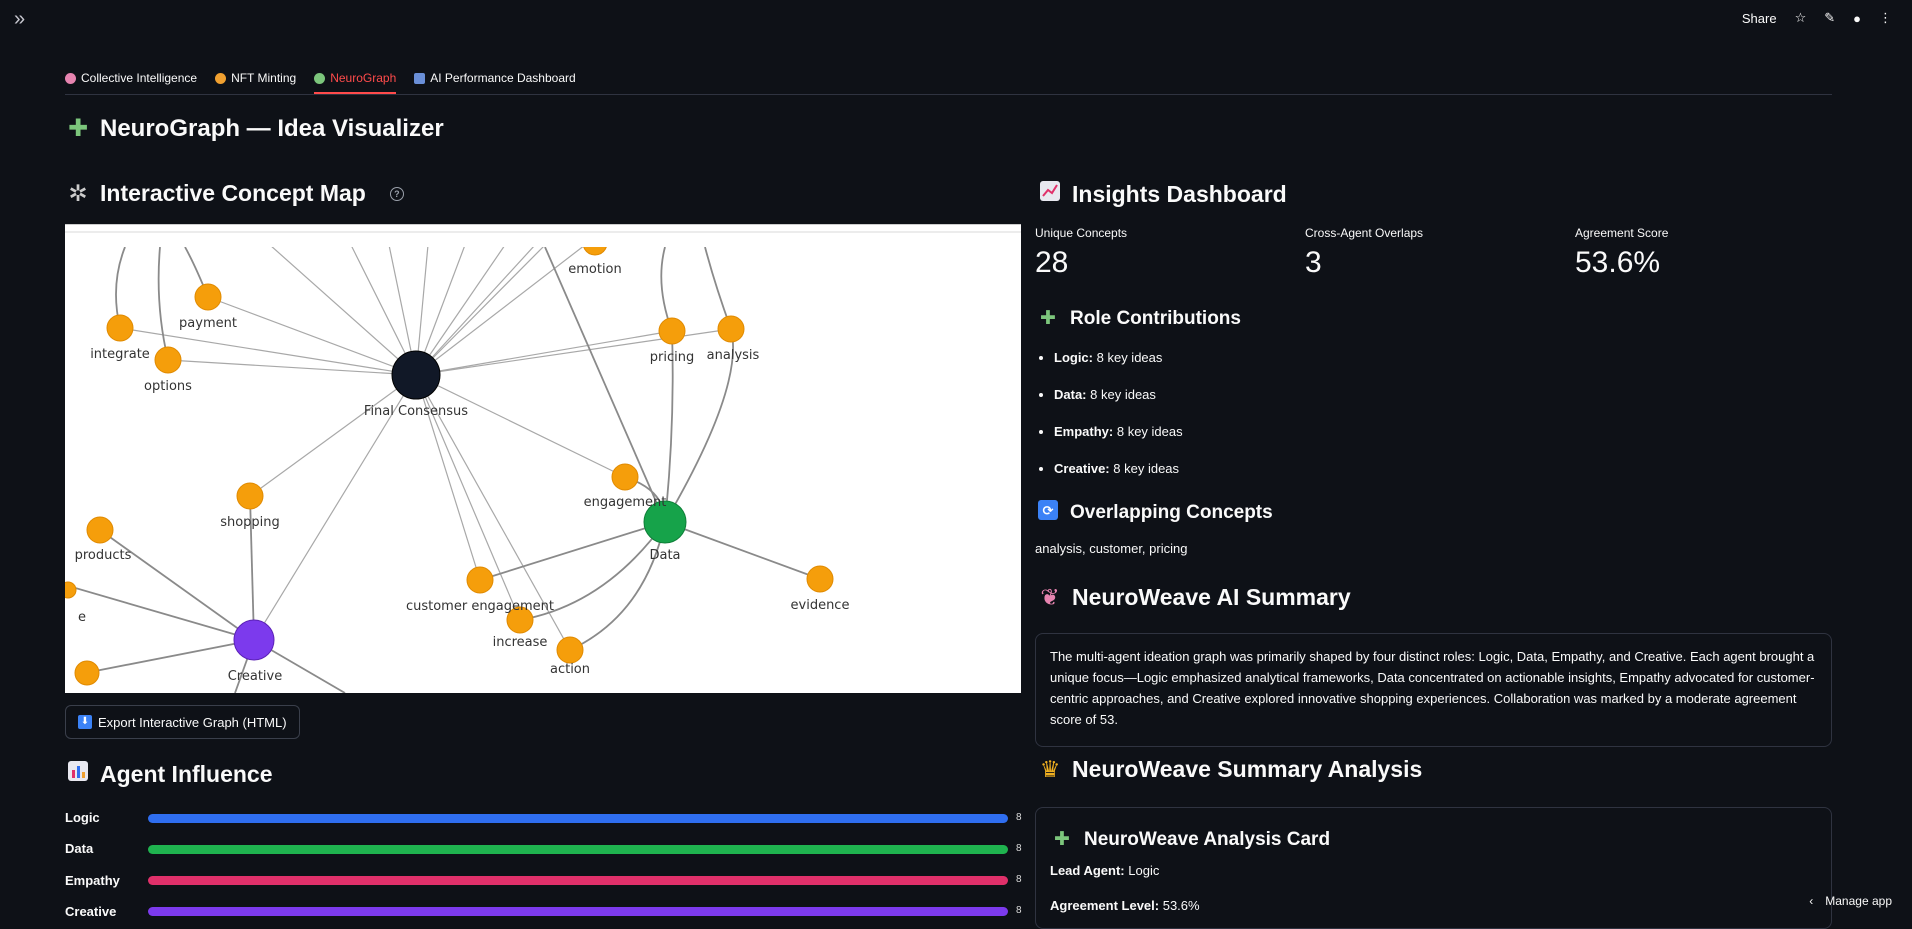 The height and width of the screenshot is (929, 1912). Describe the element at coordinates (82, 817) in the screenshot. I see `bar-label-logic: Logic` at that location.